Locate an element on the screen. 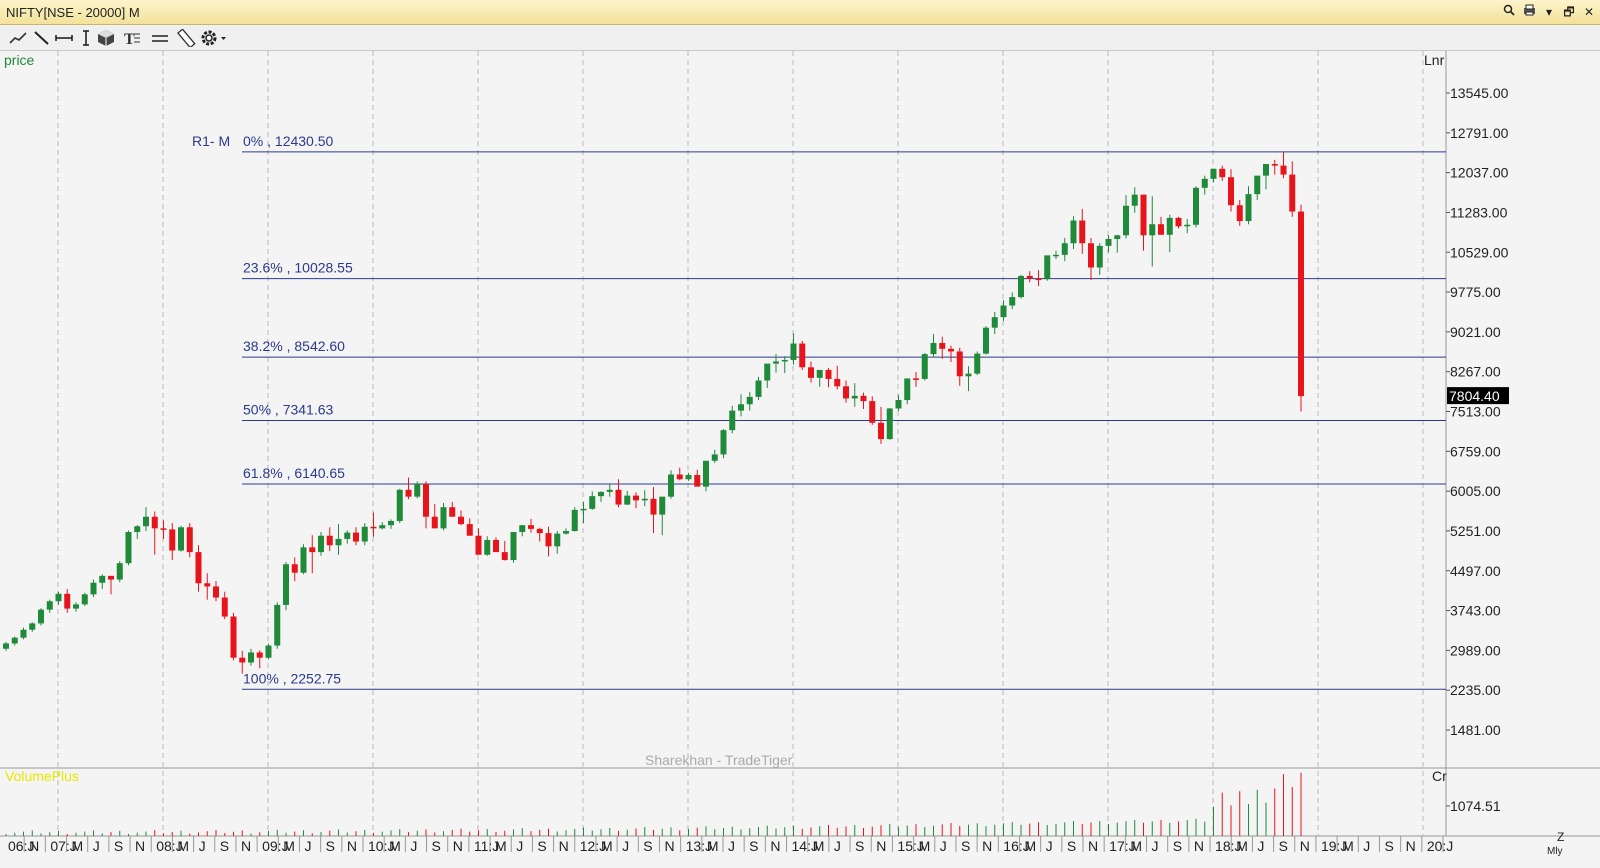 The width and height of the screenshot is (1600, 868). price-tick-label: 6005.00 is located at coordinates (1475, 491).